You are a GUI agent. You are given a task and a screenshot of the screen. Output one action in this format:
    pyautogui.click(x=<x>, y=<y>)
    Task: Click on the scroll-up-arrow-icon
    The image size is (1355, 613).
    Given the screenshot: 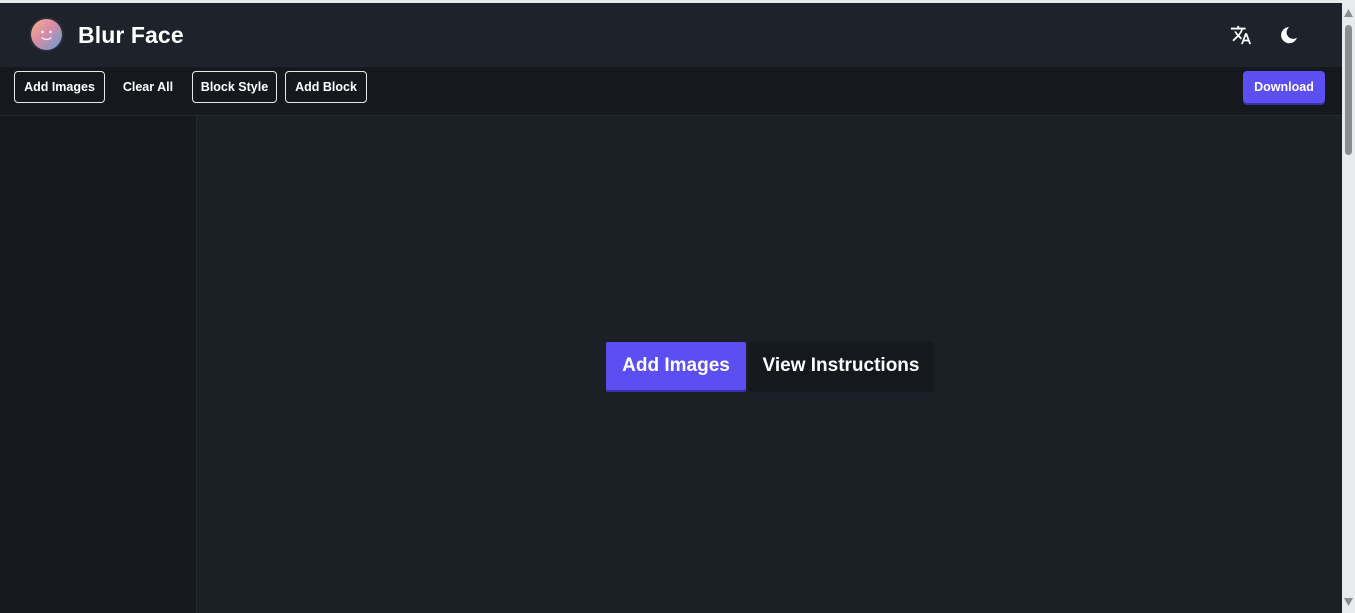 What is the action you would take?
    pyautogui.click(x=1348, y=13)
    